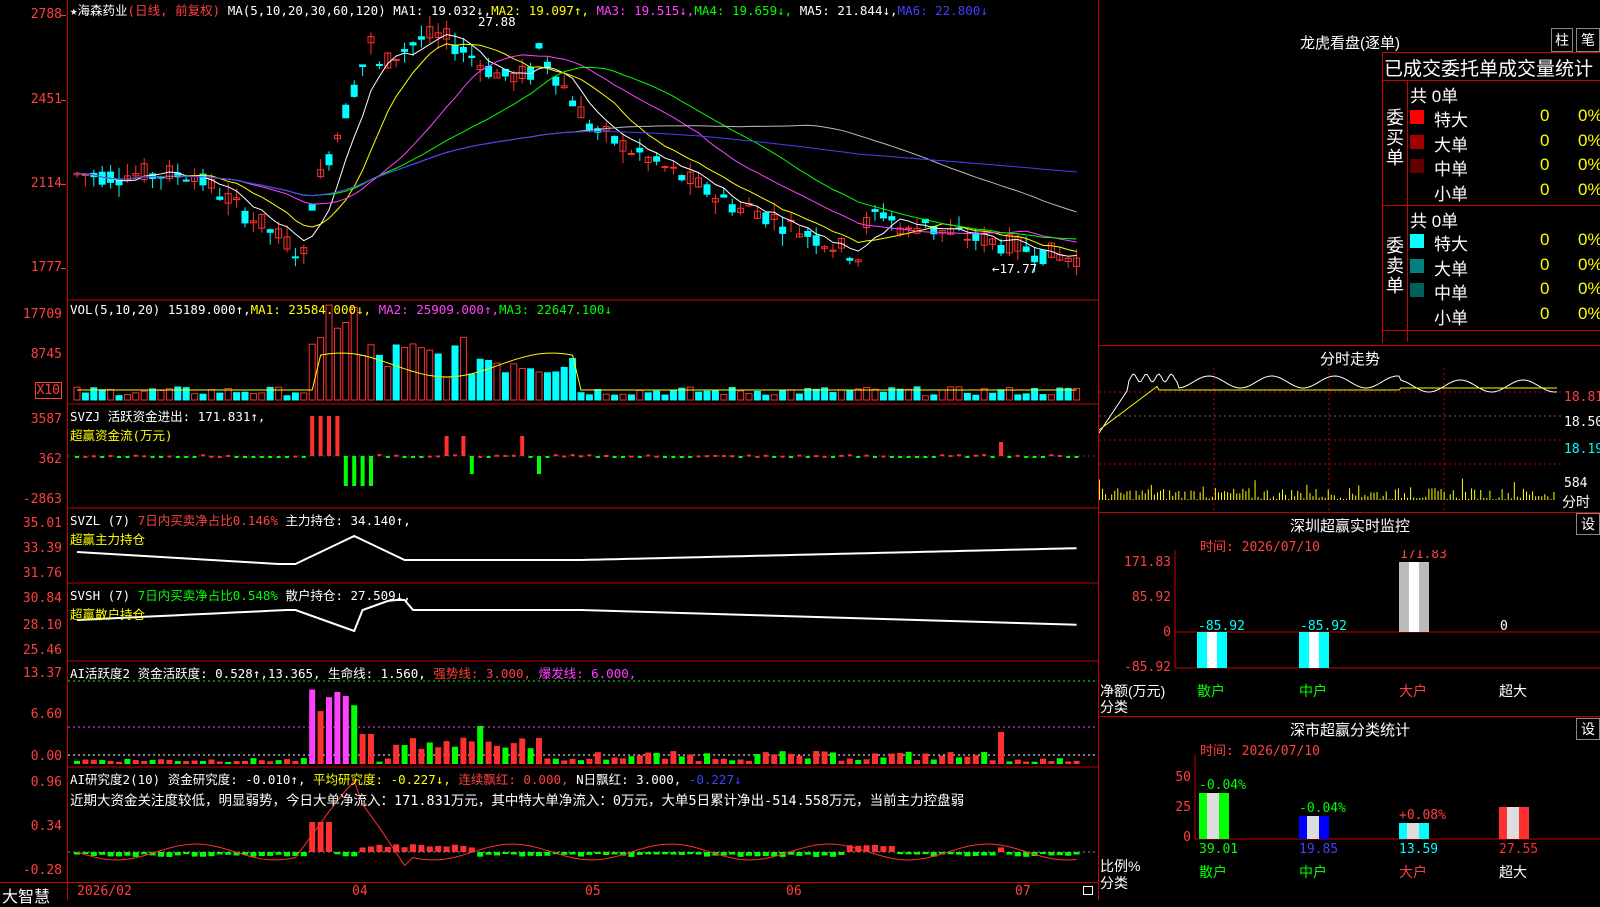 This screenshot has height=907, width=1600. Describe the element at coordinates (46, 419) in the screenshot. I see `svzj-tick: 3587` at that location.